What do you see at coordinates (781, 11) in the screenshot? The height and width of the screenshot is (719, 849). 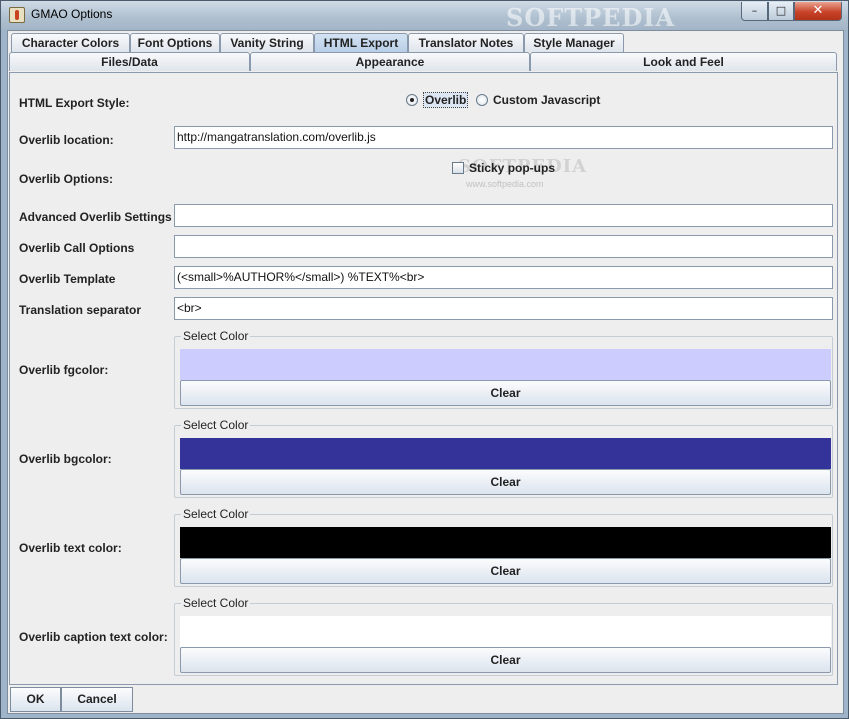 I see `maximize-button: □` at bounding box center [781, 11].